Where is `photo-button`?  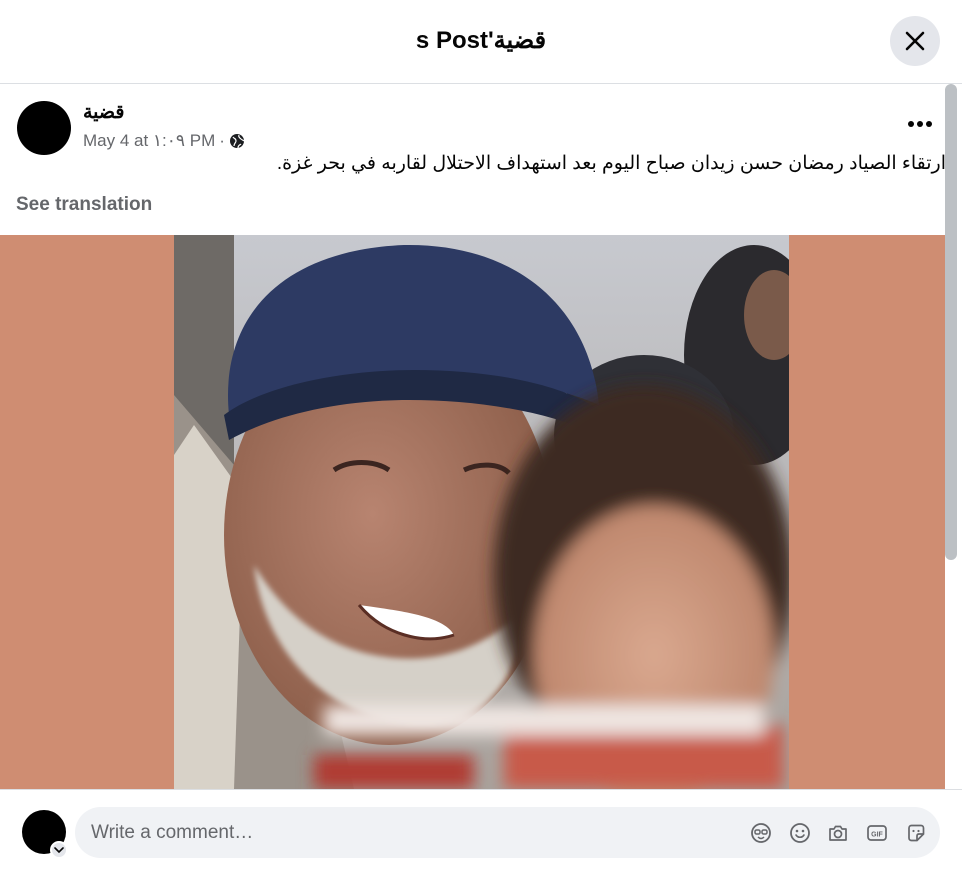
photo-button is located at coordinates (838, 833).